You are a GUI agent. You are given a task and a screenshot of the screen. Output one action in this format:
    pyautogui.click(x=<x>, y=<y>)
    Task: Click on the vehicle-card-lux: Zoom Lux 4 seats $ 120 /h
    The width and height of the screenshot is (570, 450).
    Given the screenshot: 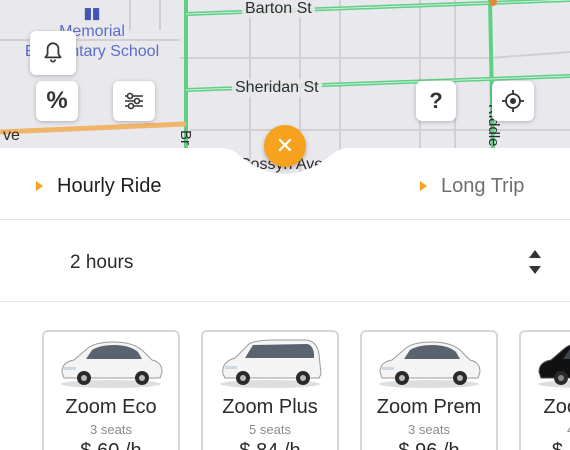 What is the action you would take?
    pyautogui.click(x=544, y=390)
    